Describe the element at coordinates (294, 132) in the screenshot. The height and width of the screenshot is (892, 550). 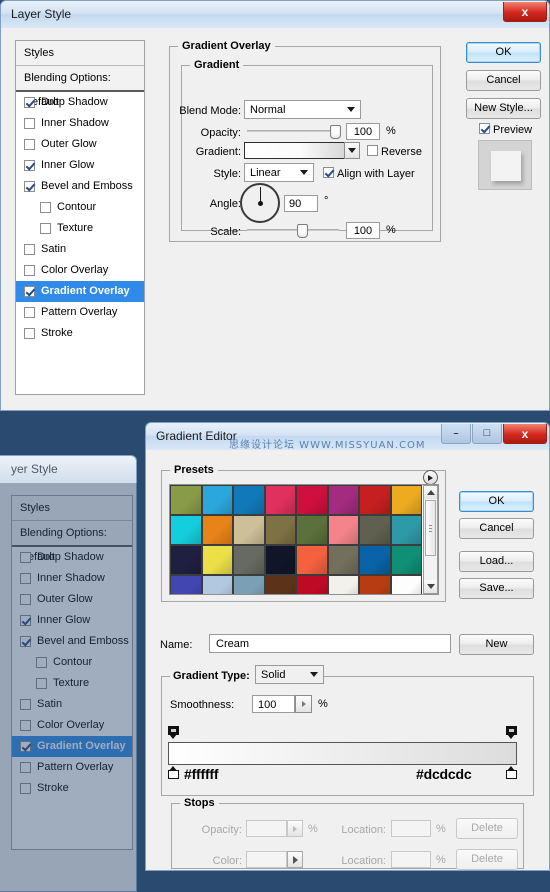
I see `opacity-slider` at that location.